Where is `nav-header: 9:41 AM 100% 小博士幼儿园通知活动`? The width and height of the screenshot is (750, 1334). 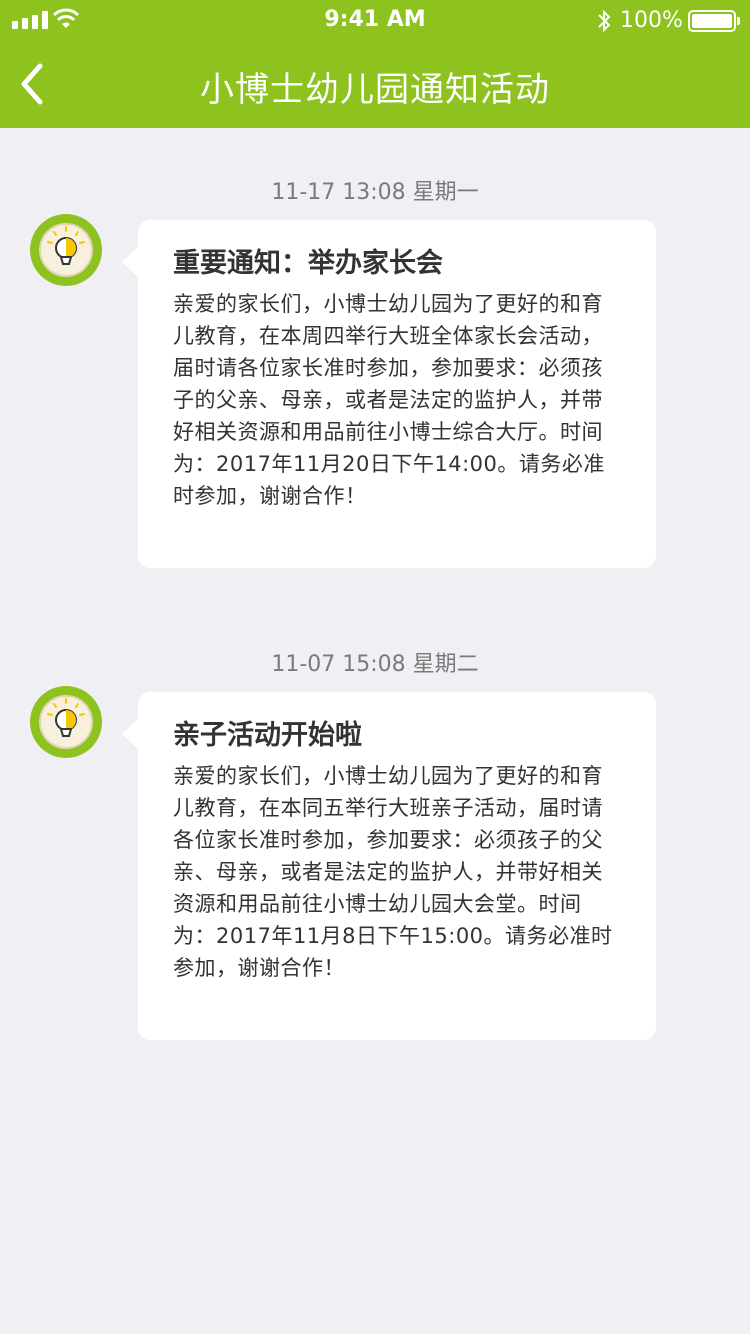
nav-header: 9:41 AM 100% 小博士幼儿园通知活动 is located at coordinates (375, 64).